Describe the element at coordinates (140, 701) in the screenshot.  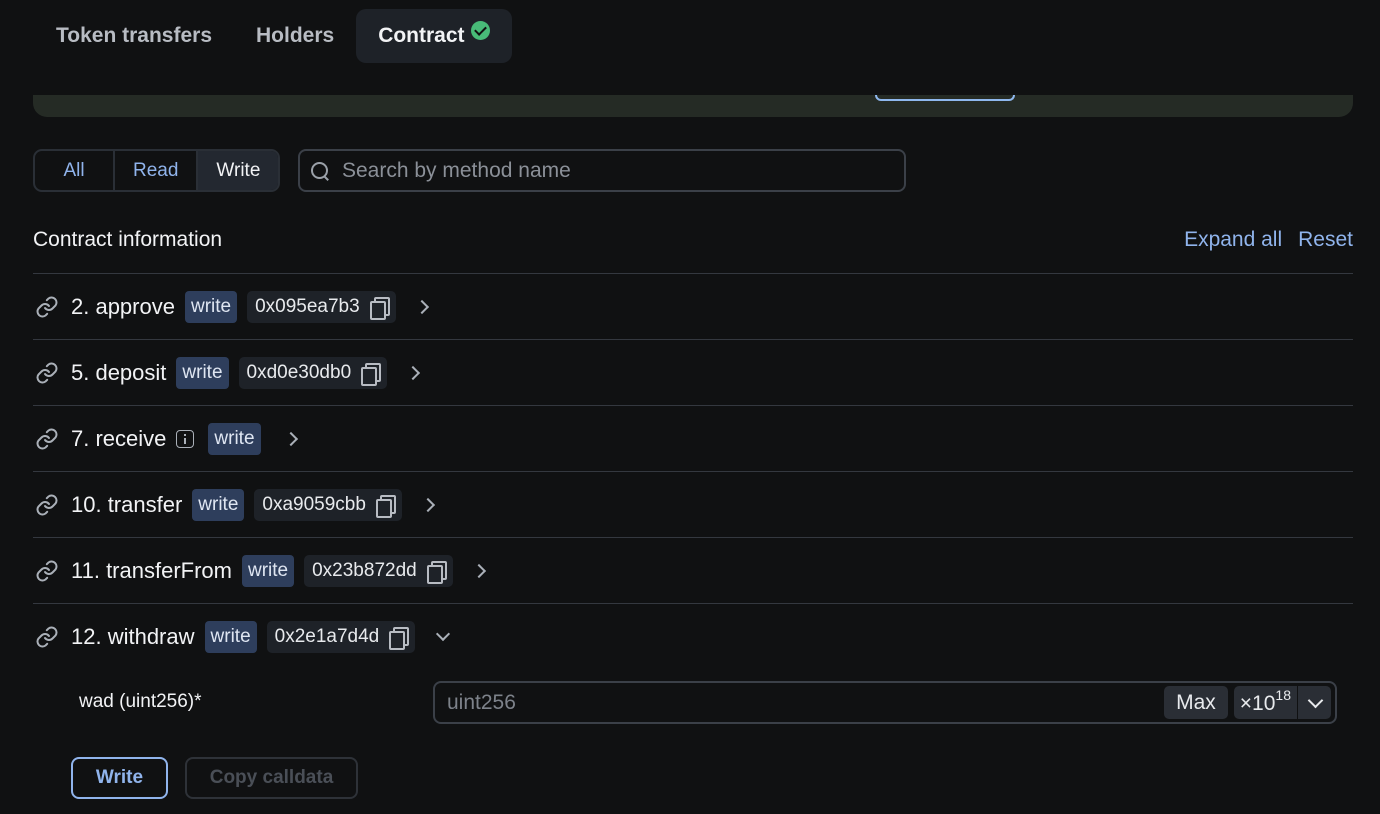
I see `param-label: wad (uint256)*` at that location.